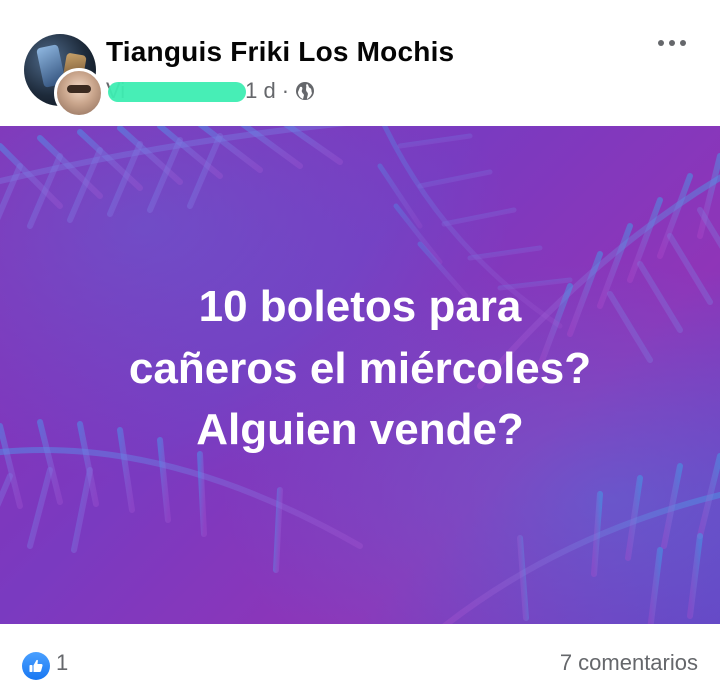  I want to click on more-options-icon, so click(672, 42).